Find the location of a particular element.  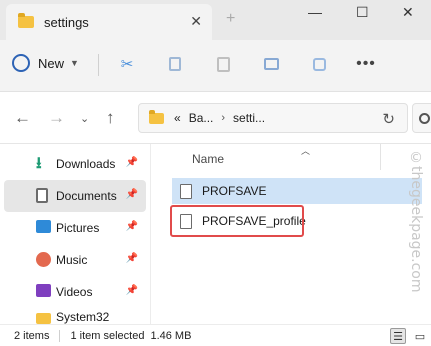

sidebar-item-label: Documents is located at coordinates (86, 196).